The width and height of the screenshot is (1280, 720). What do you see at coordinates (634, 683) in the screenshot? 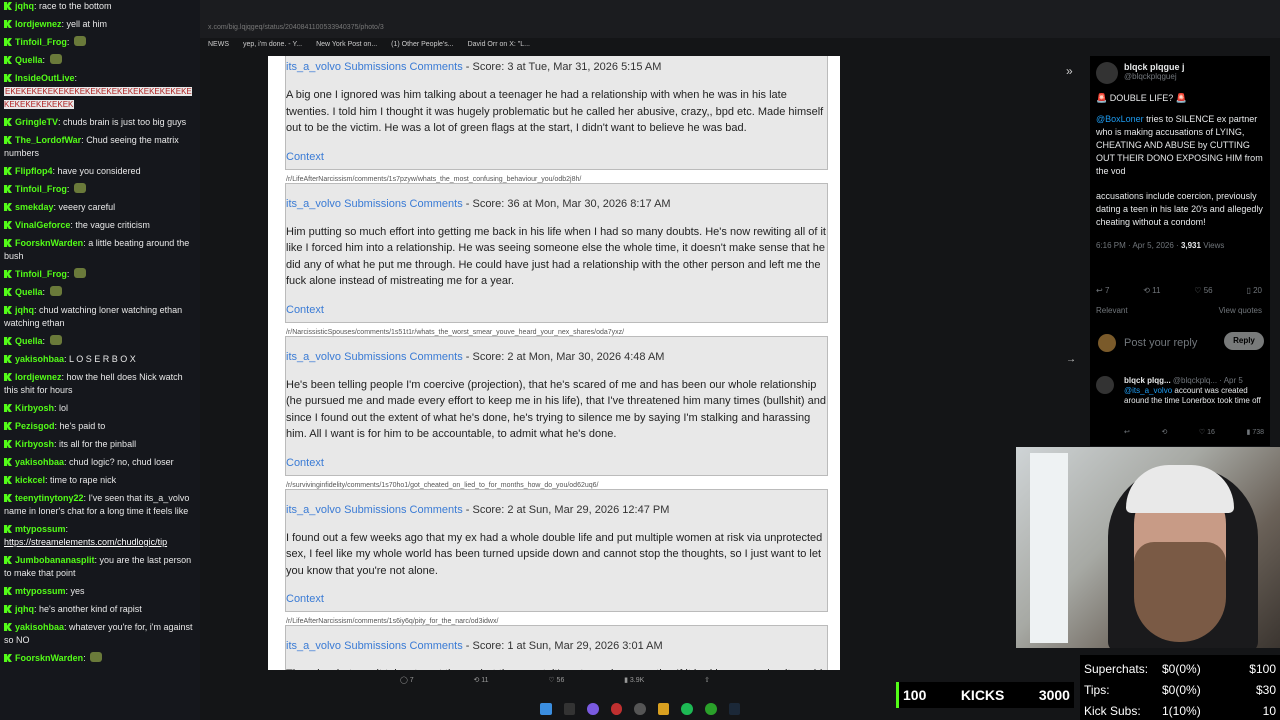
I see `views-icon: ▮ 3.9K` at bounding box center [634, 683].